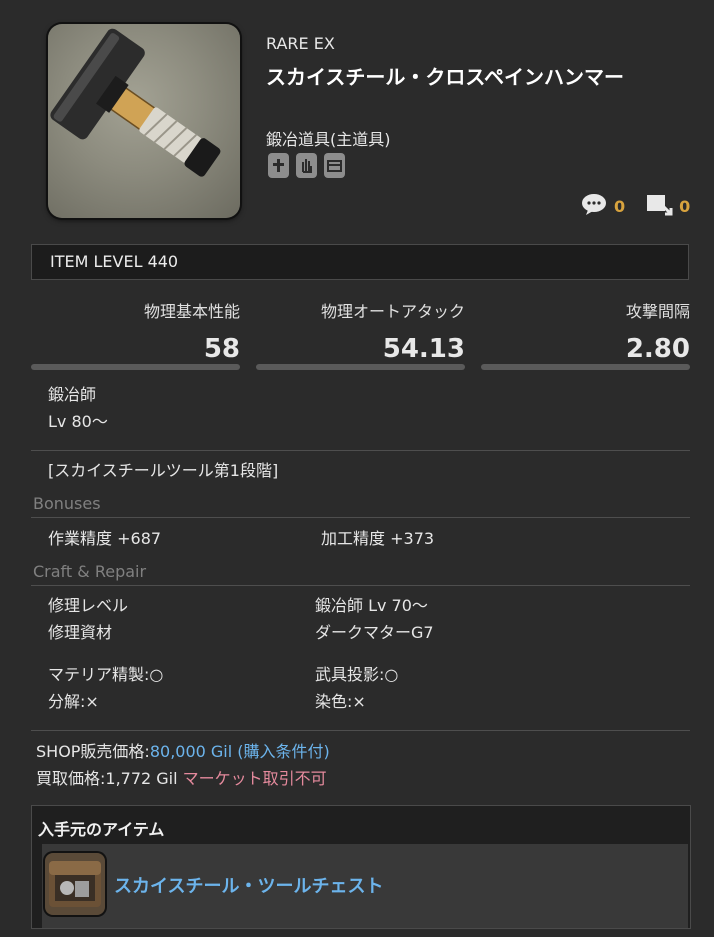 This screenshot has height=937, width=714. I want to click on sell-price-label: 買取価格:1,772 Gil, so click(107, 778).